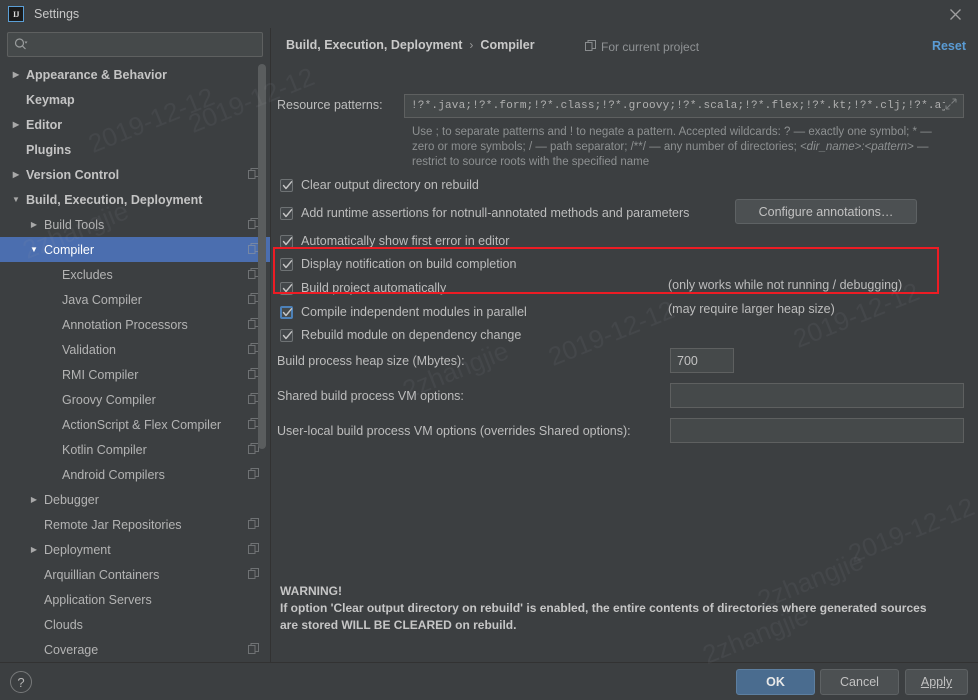 This screenshot has width=978, height=700. Describe the element at coordinates (859, 682) in the screenshot. I see `cancel-button: Cancel` at that location.